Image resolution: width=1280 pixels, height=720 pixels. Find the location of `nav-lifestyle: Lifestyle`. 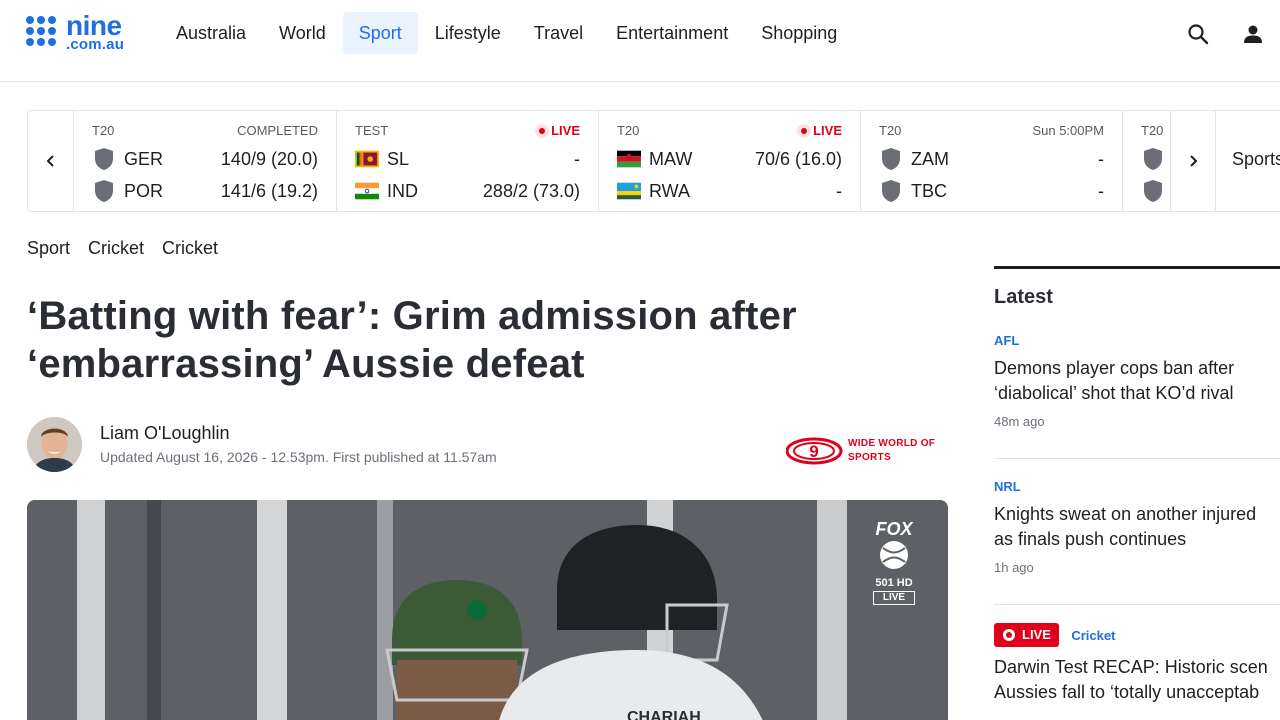

nav-lifestyle: Lifestyle is located at coordinates (468, 33).